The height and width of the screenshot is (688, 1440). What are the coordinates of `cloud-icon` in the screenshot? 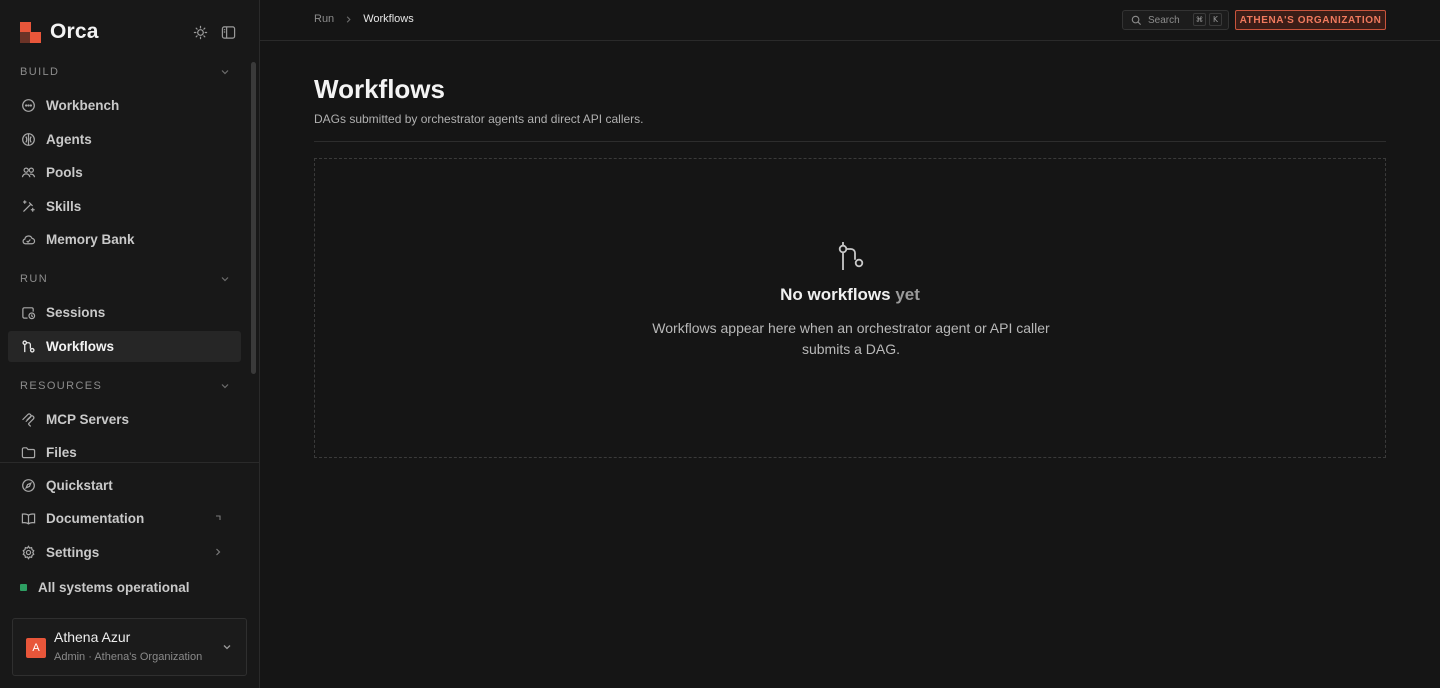 It's located at (28, 240).